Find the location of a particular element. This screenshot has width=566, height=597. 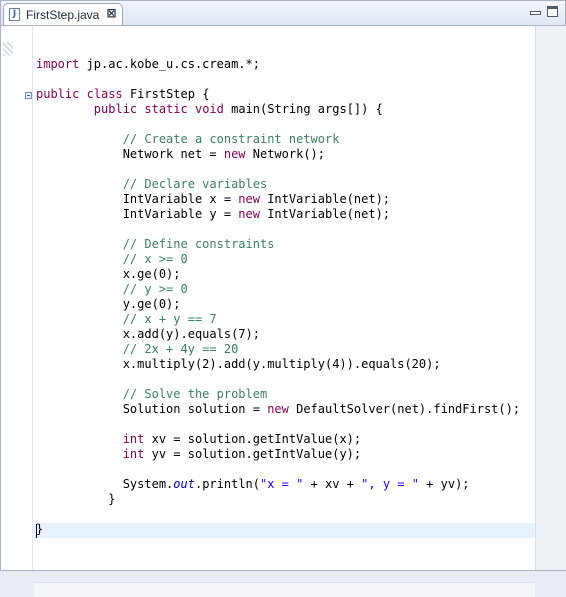

left-ruler is located at coordinates (17, 298).